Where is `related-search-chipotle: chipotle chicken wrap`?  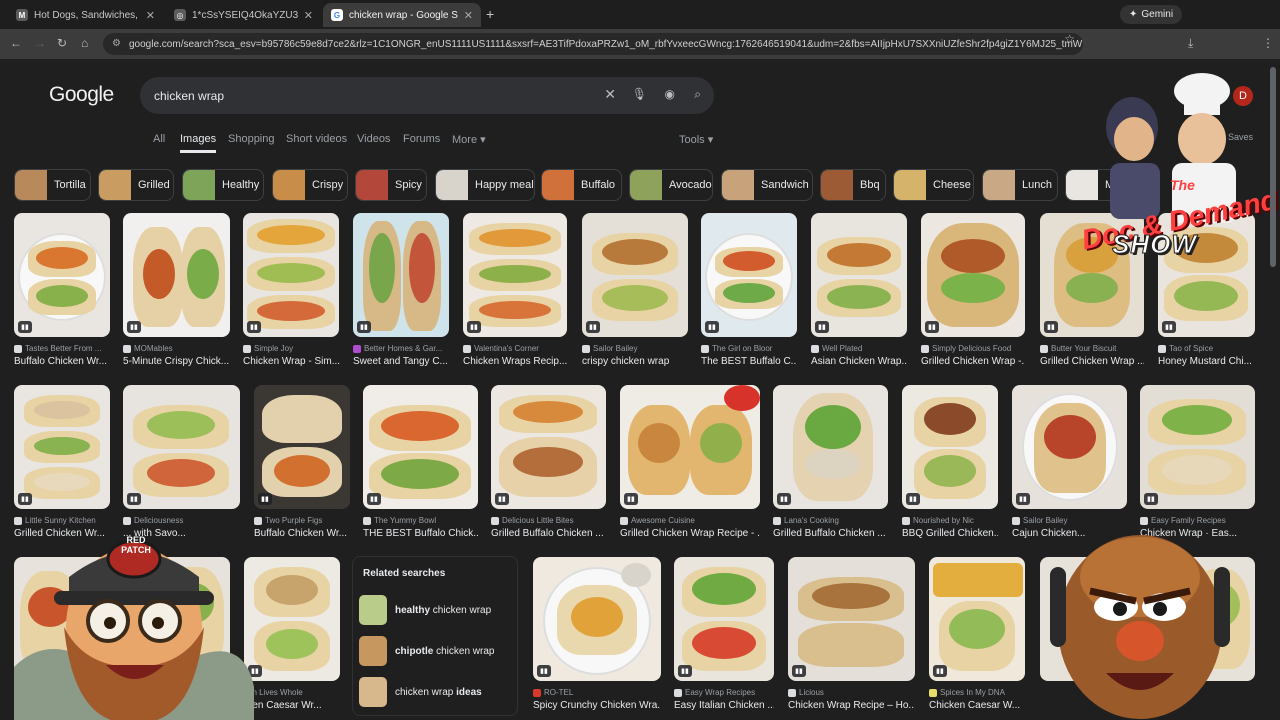
related-search-chipotle: chipotle chicken wrap is located at coordinates (436, 651).